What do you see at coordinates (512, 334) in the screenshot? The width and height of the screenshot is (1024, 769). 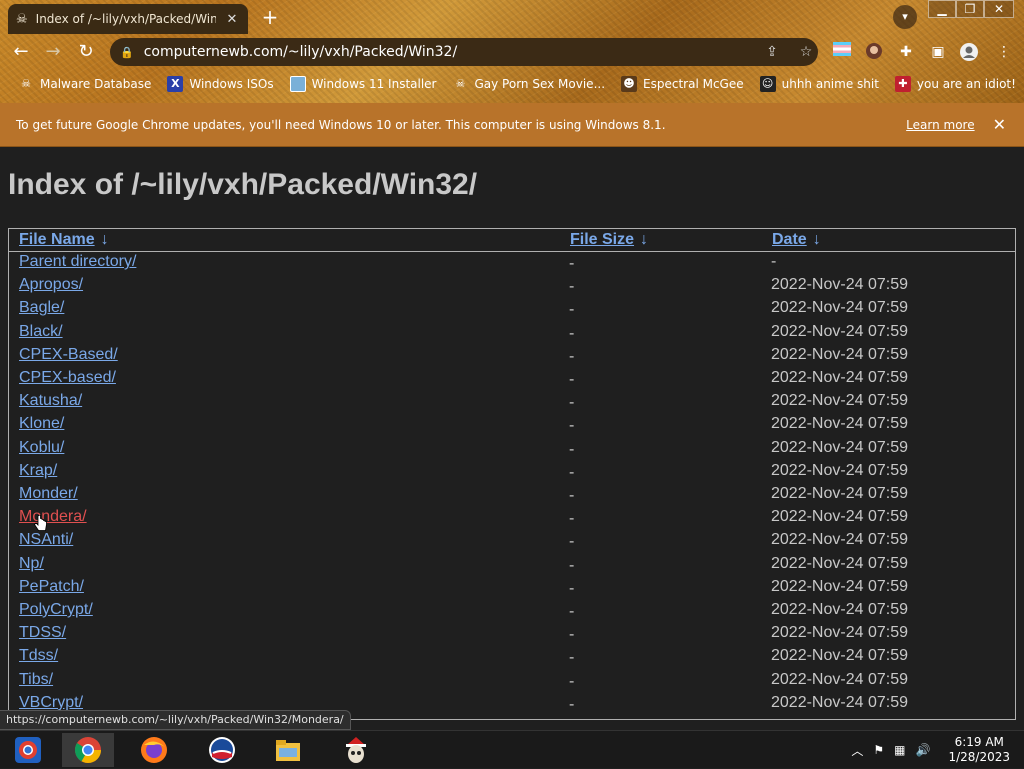 I see `table-row: Black/ - 2022-Nov-24 07:59` at bounding box center [512, 334].